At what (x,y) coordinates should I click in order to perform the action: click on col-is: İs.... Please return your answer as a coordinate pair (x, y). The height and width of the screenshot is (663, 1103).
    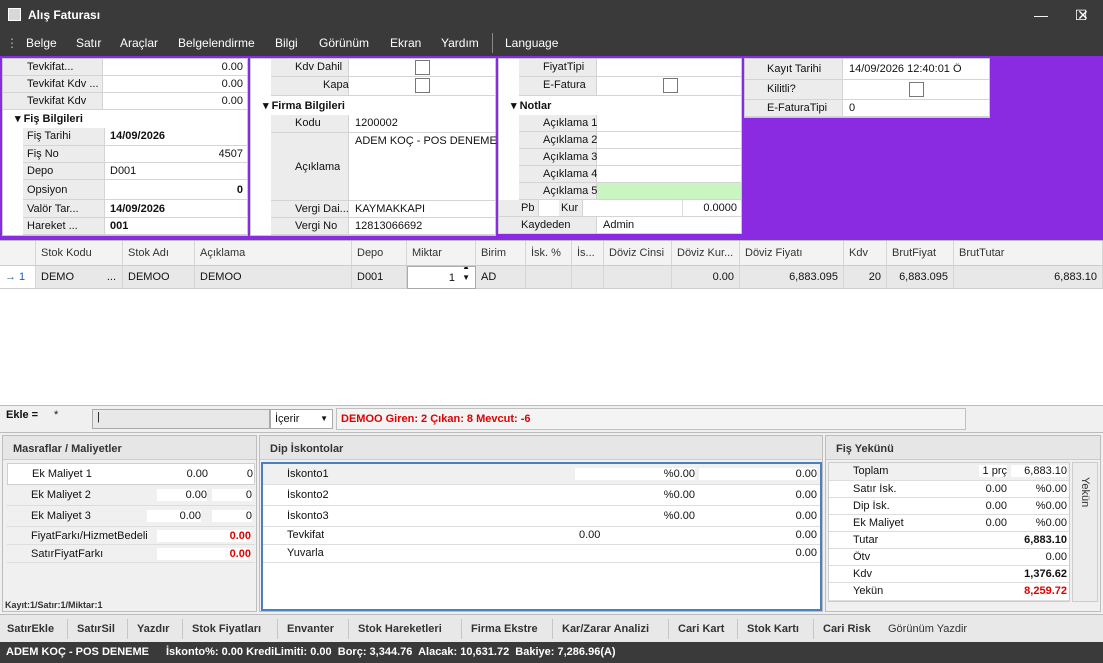
    Looking at the image, I should click on (588, 253).